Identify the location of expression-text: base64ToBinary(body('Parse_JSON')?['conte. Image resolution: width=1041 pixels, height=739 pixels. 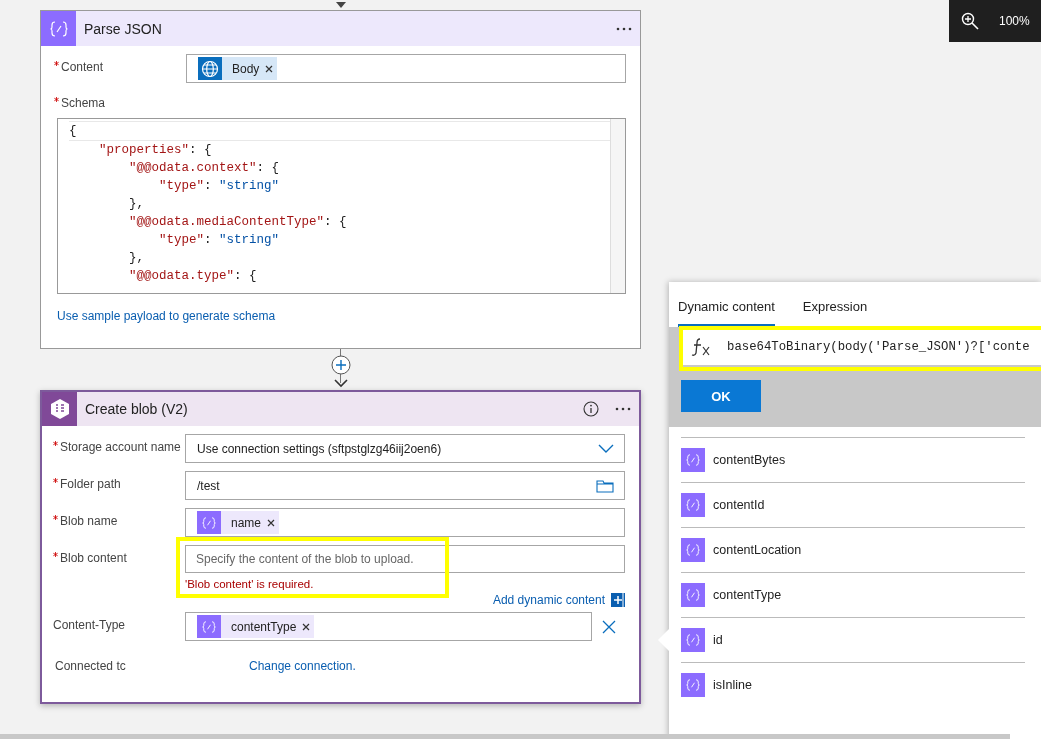
(878, 347).